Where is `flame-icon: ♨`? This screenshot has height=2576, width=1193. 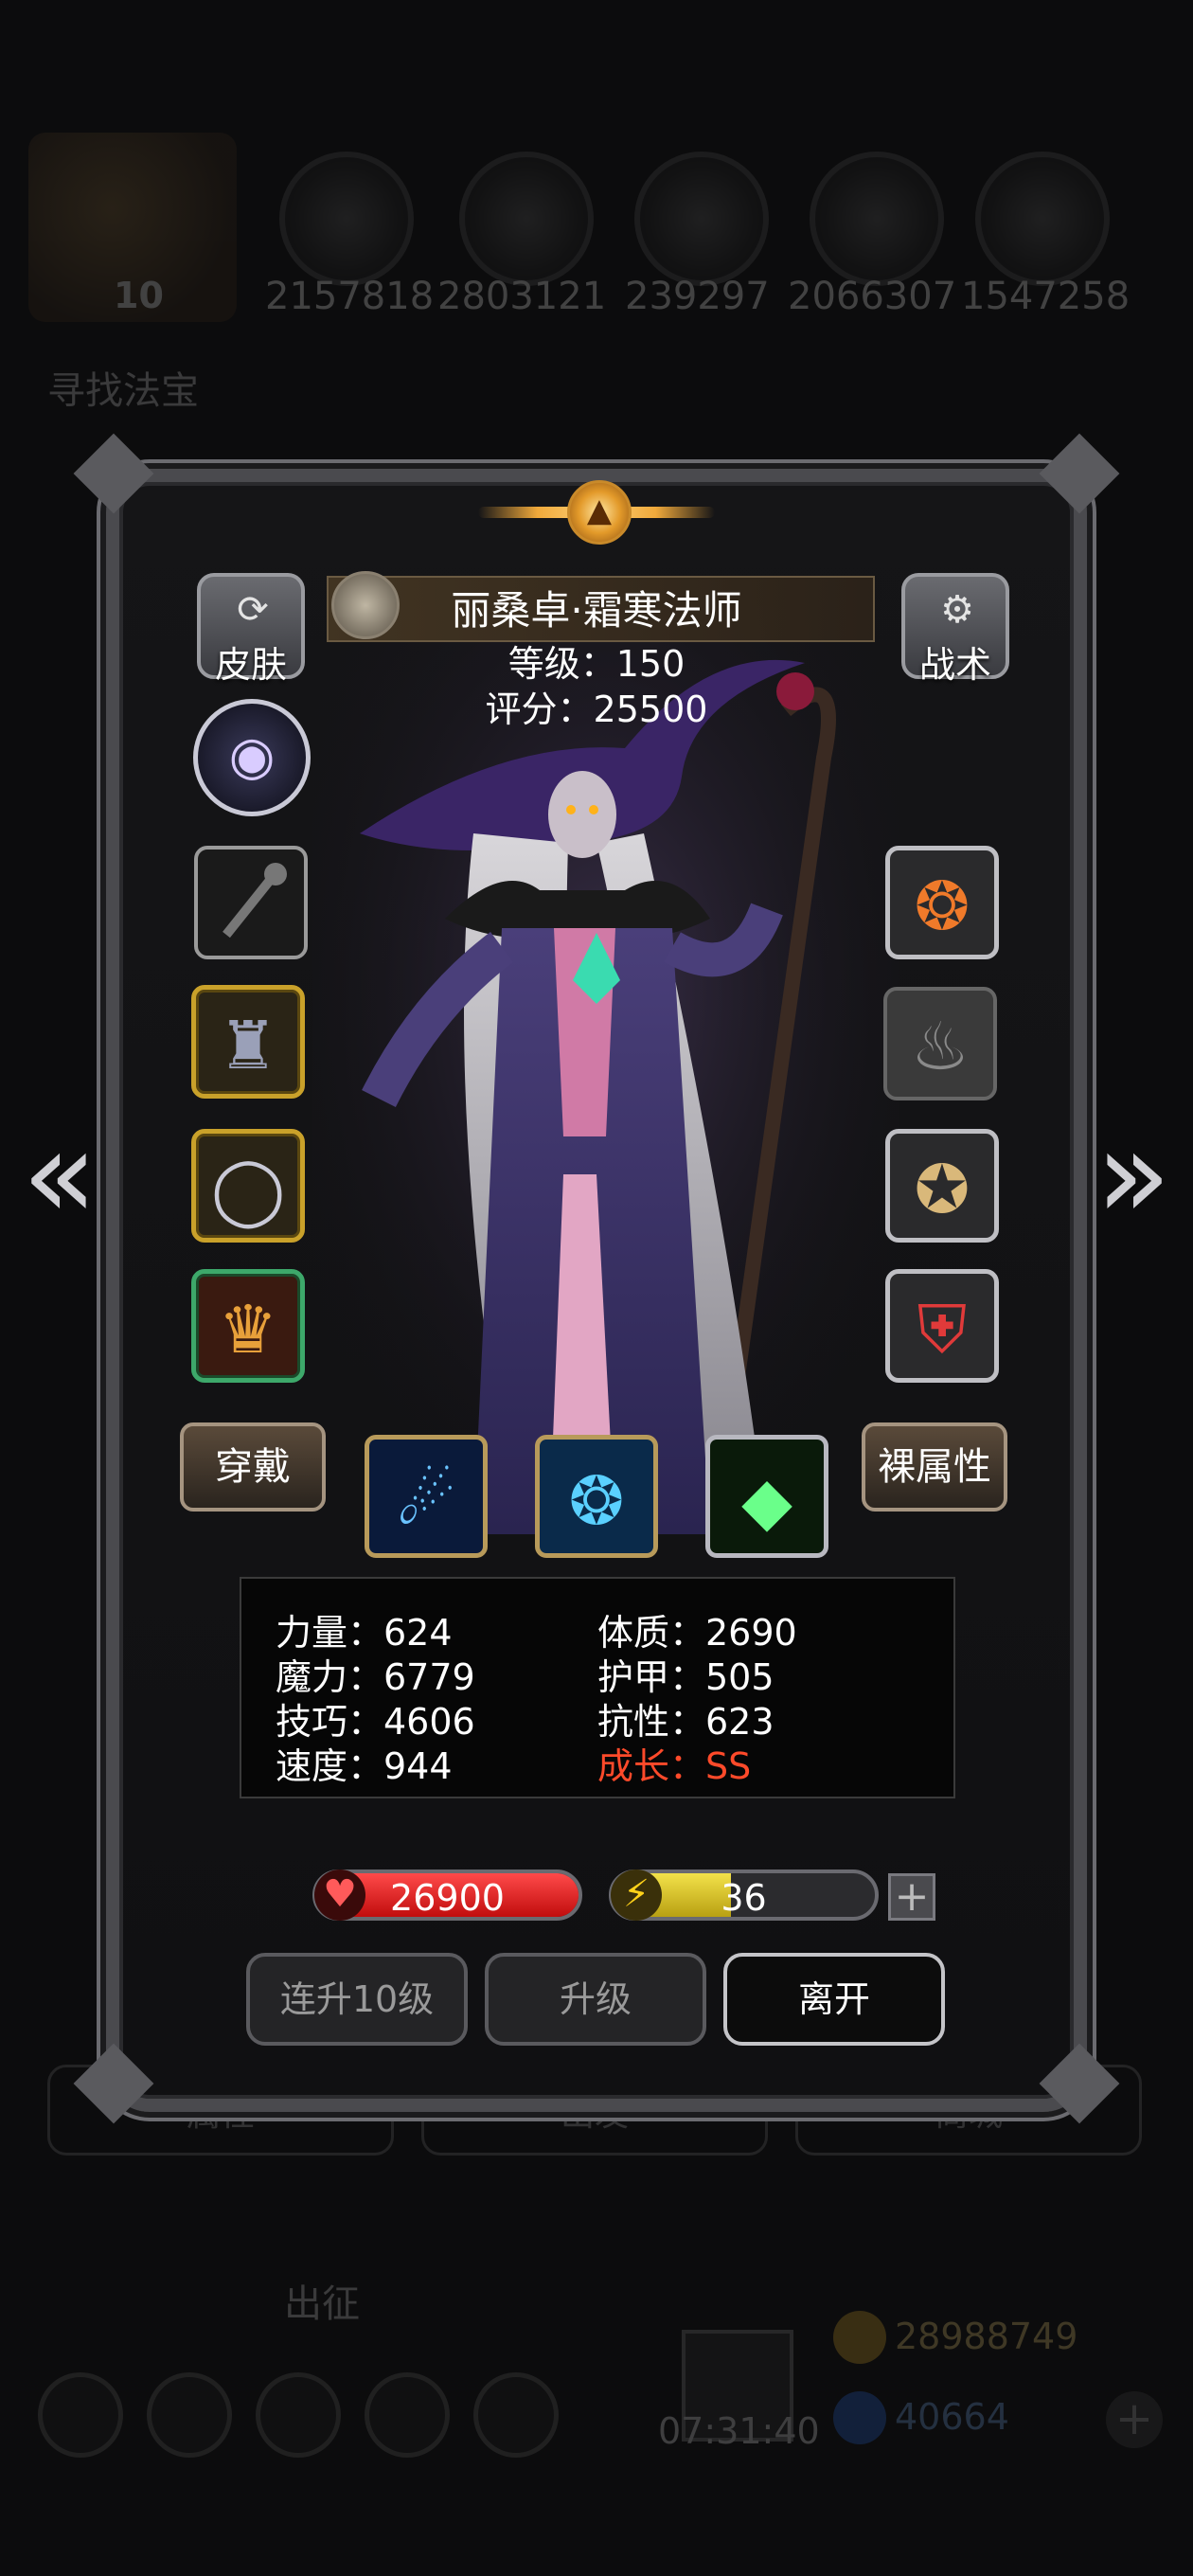
flame-icon: ♨ is located at coordinates (940, 1046).